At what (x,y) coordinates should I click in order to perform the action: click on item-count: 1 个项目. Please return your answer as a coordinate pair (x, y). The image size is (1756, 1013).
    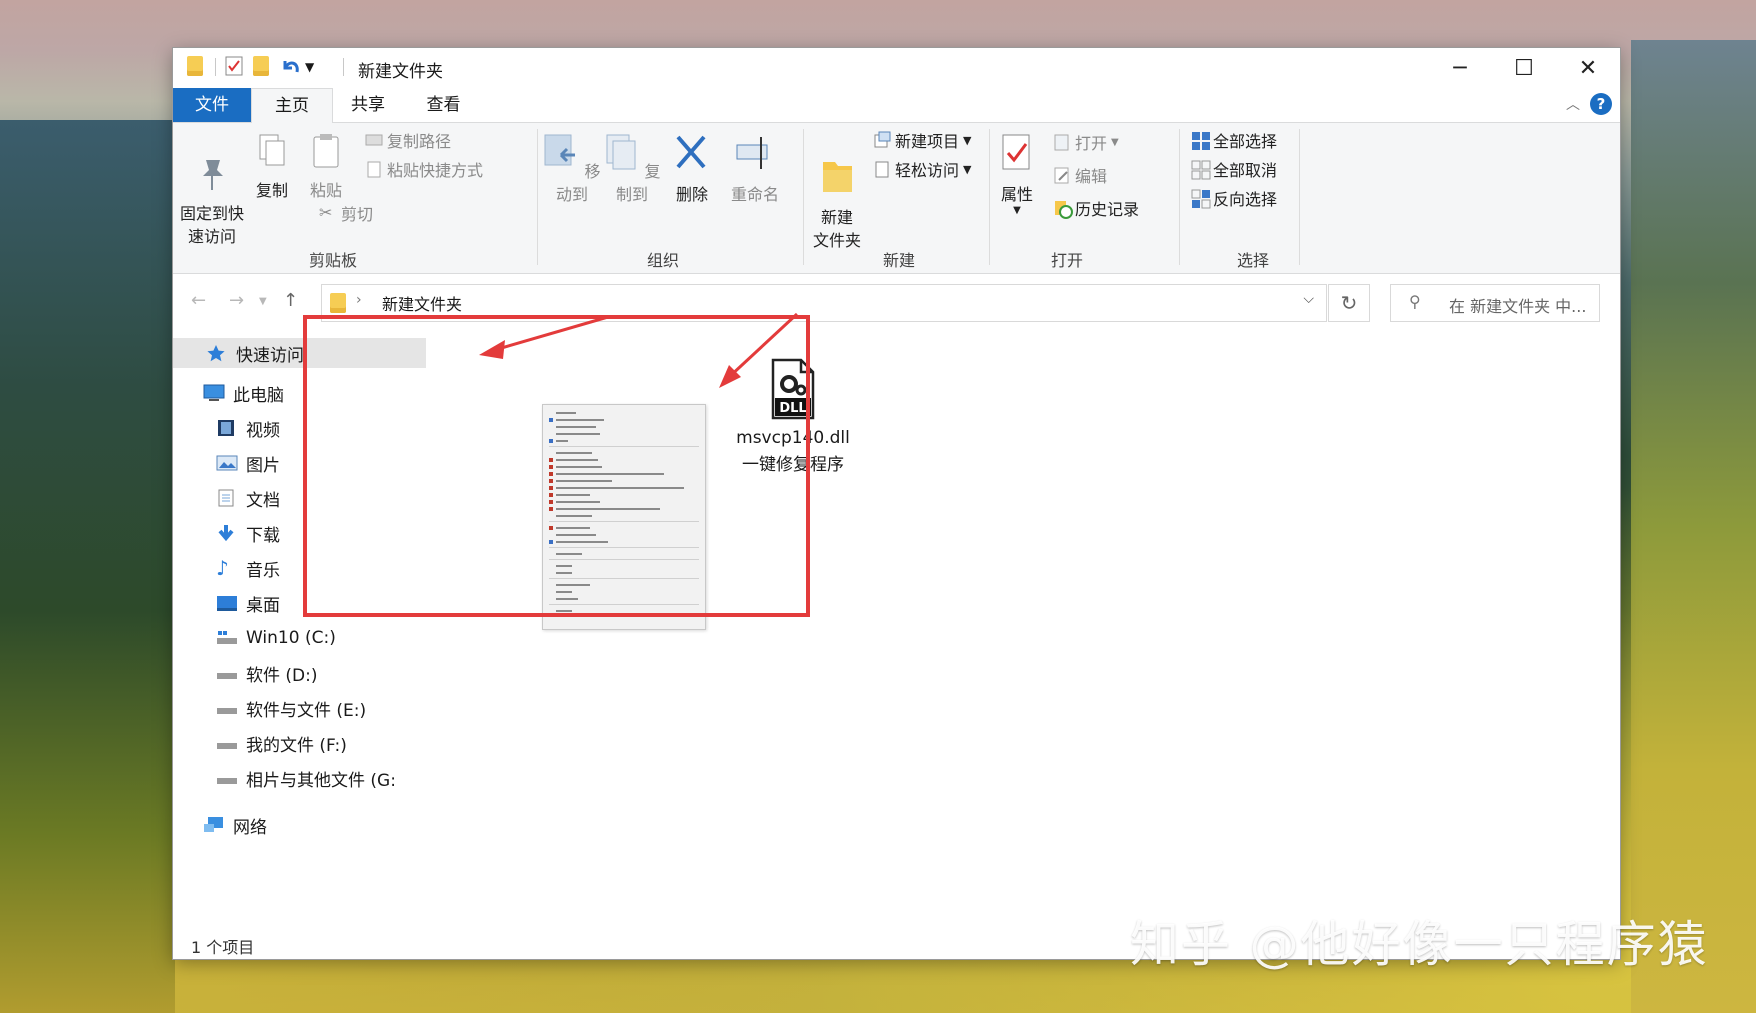
    Looking at the image, I should click on (223, 947).